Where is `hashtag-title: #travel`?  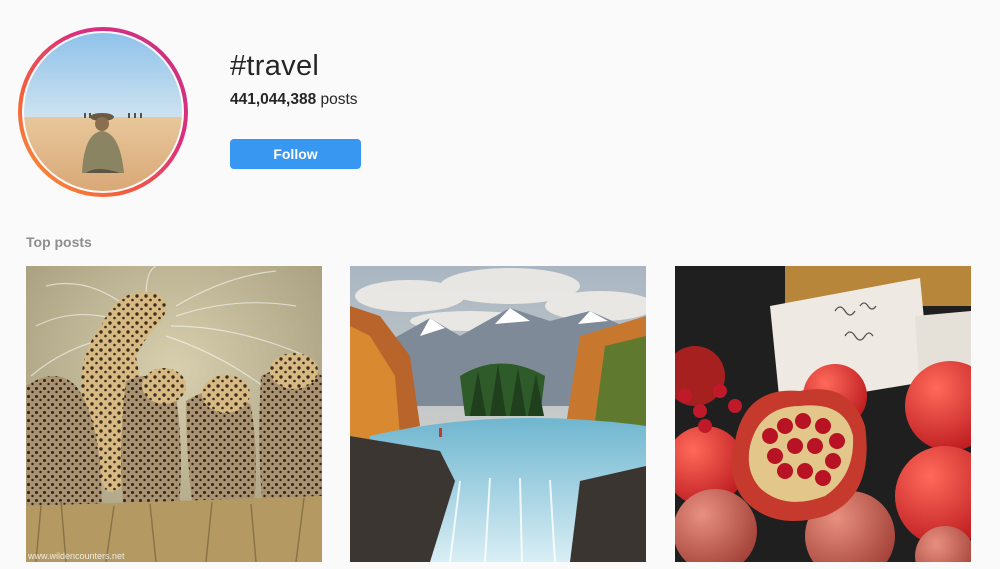 hashtag-title: #travel is located at coordinates (275, 66).